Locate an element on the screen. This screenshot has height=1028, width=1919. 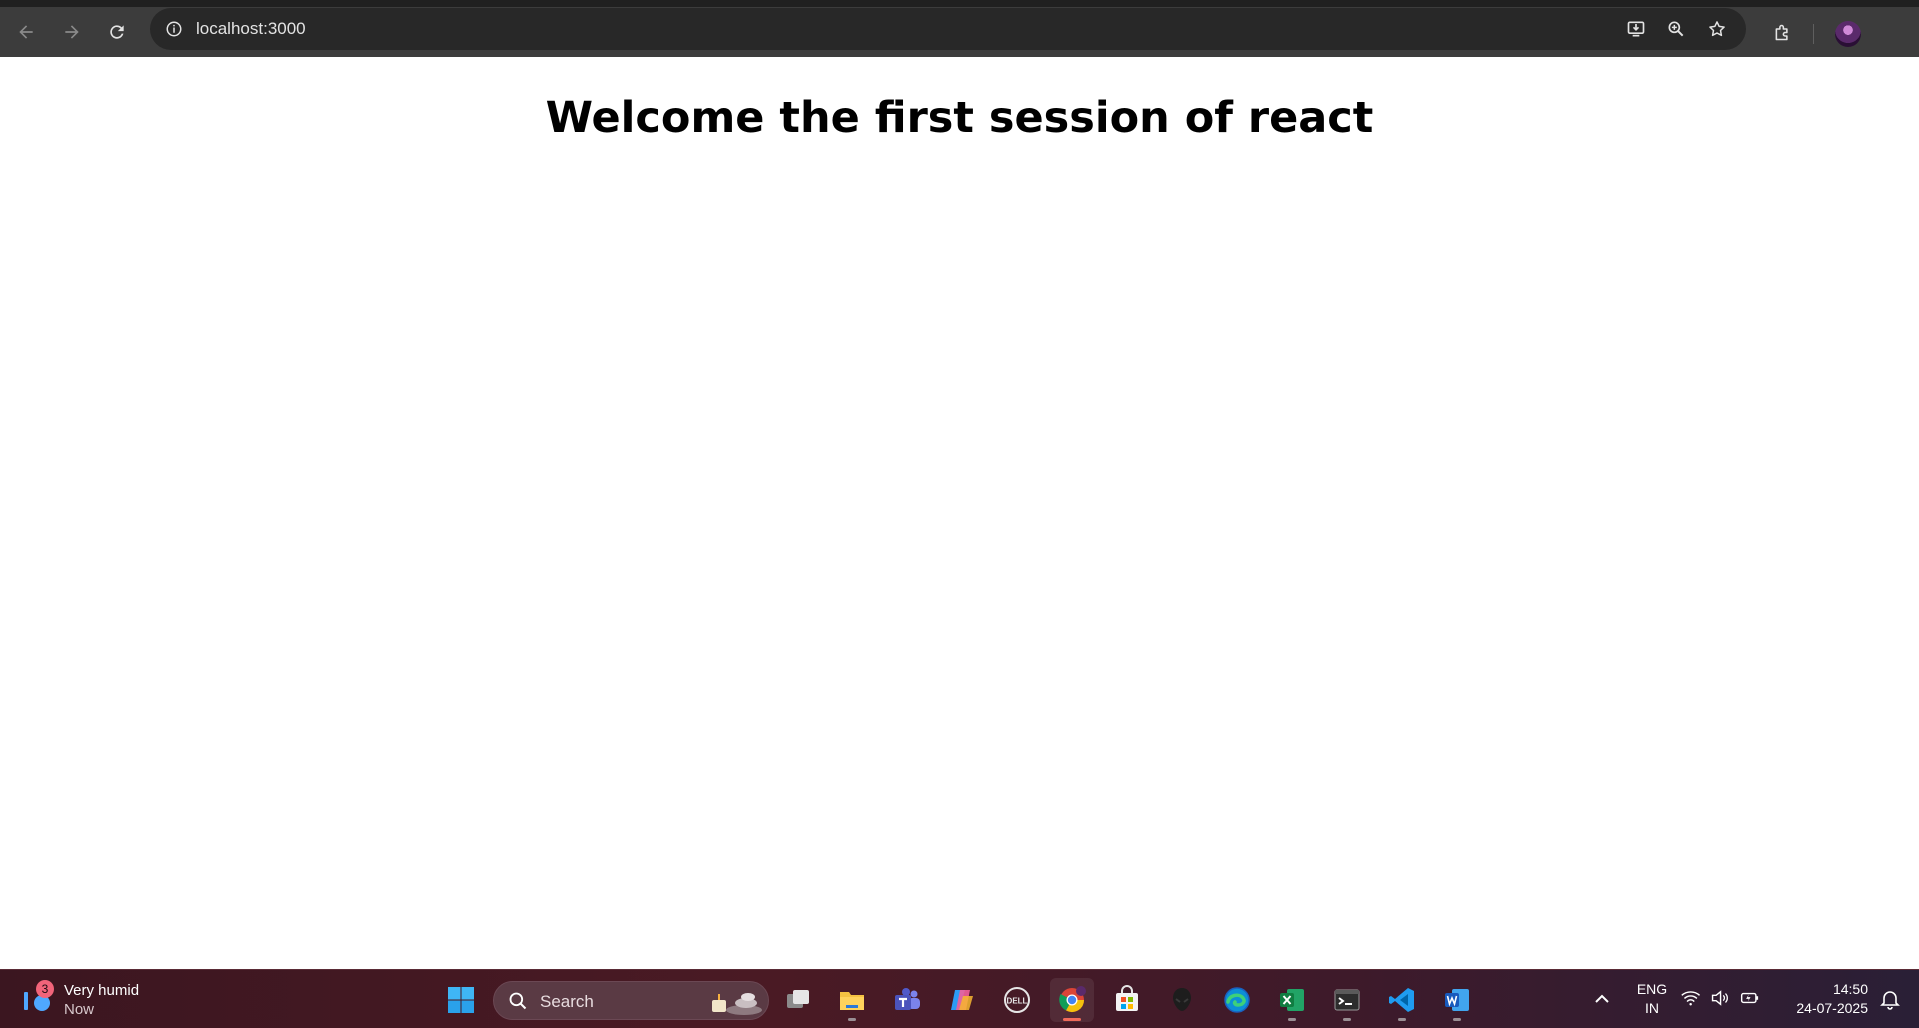
clock-date: 24-07-2025 is located at coordinates (1832, 1008).